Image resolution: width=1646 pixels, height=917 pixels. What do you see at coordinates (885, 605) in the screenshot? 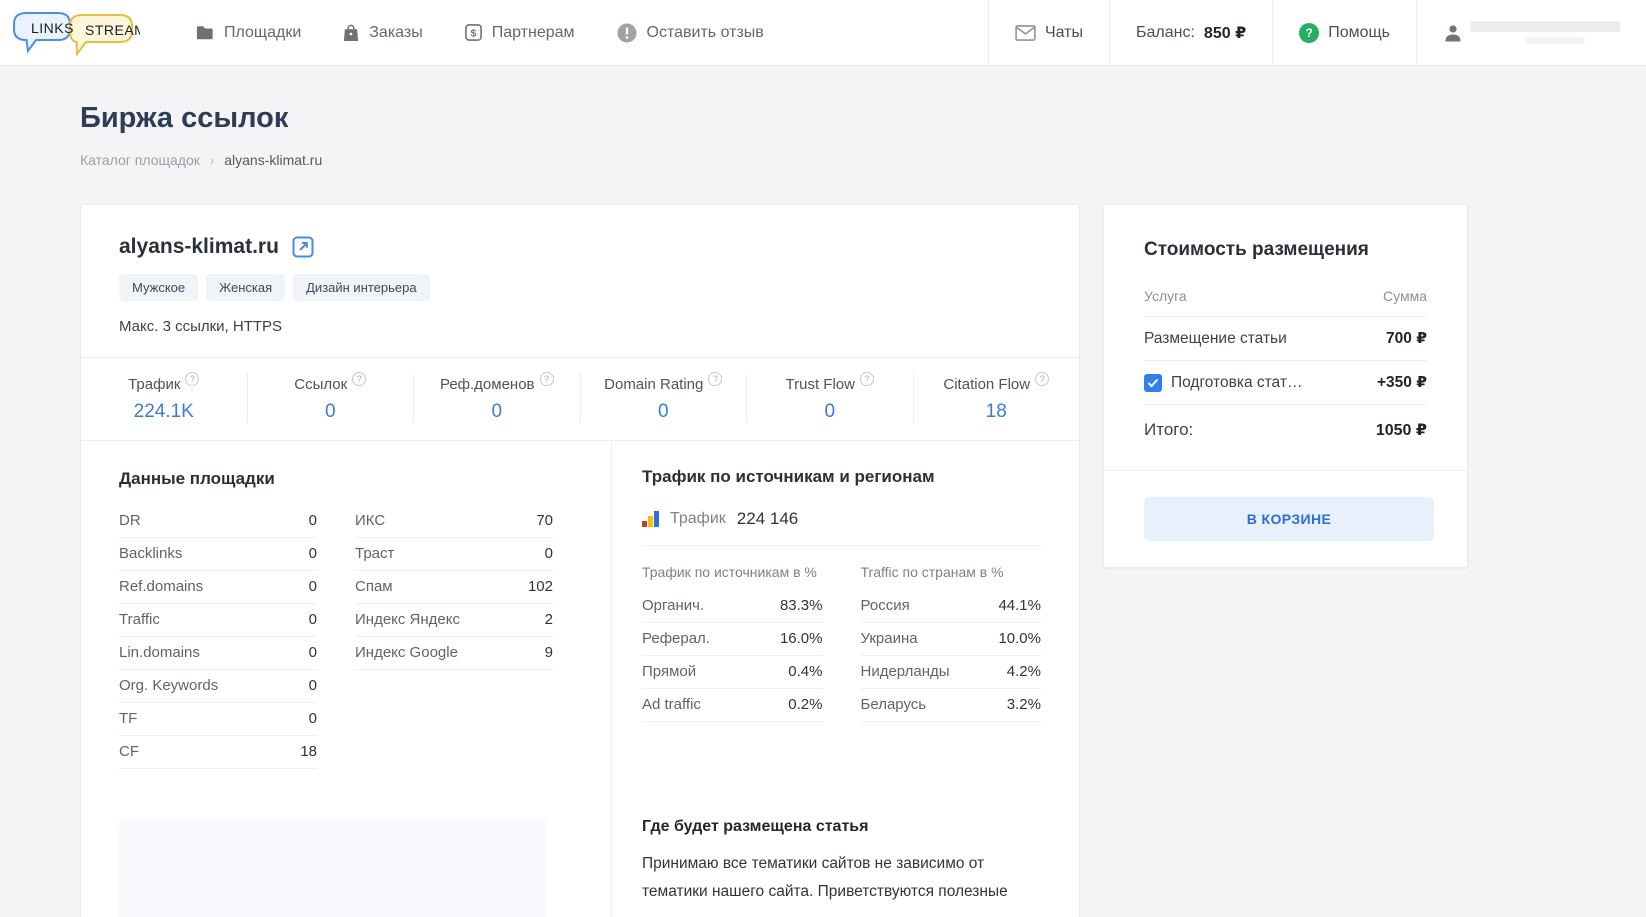
I see `country-label: Россия` at bounding box center [885, 605].